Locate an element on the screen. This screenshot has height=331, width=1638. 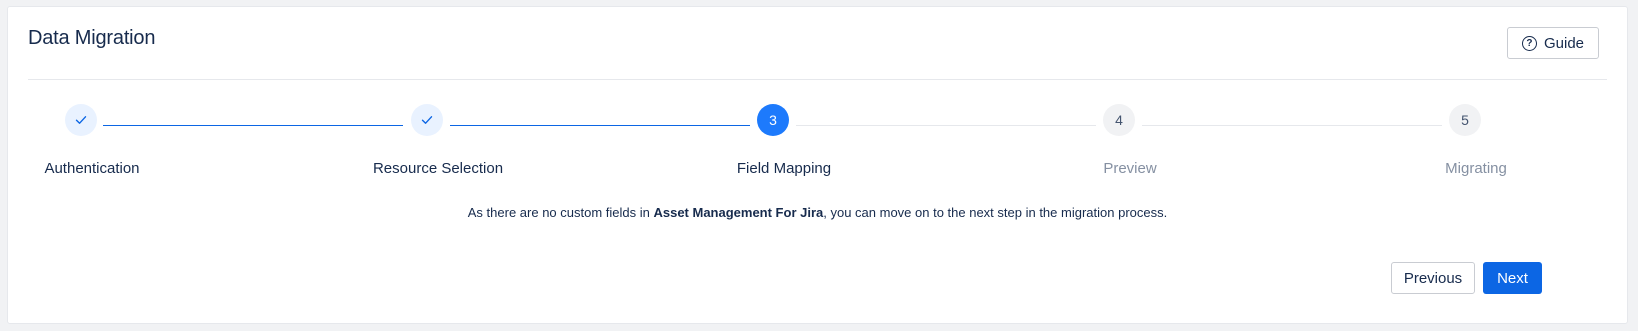
step-4-label: Preview is located at coordinates (1130, 168).